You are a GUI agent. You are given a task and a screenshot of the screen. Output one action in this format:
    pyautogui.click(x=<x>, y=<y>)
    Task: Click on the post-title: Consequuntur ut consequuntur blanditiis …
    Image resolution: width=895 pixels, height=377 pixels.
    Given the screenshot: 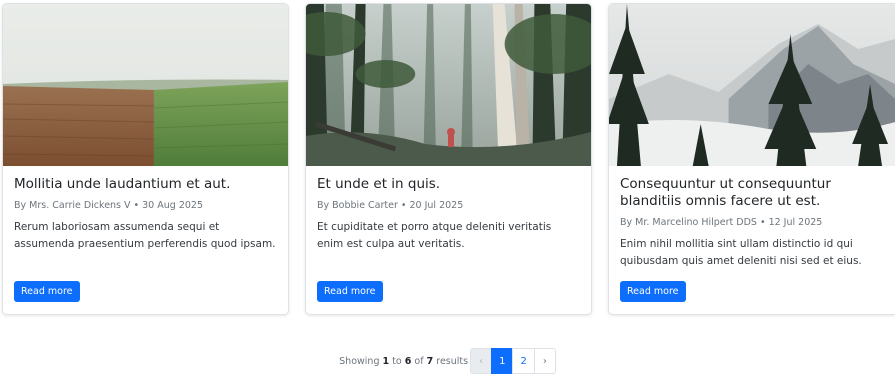 What is the action you would take?
    pyautogui.click(x=752, y=193)
    